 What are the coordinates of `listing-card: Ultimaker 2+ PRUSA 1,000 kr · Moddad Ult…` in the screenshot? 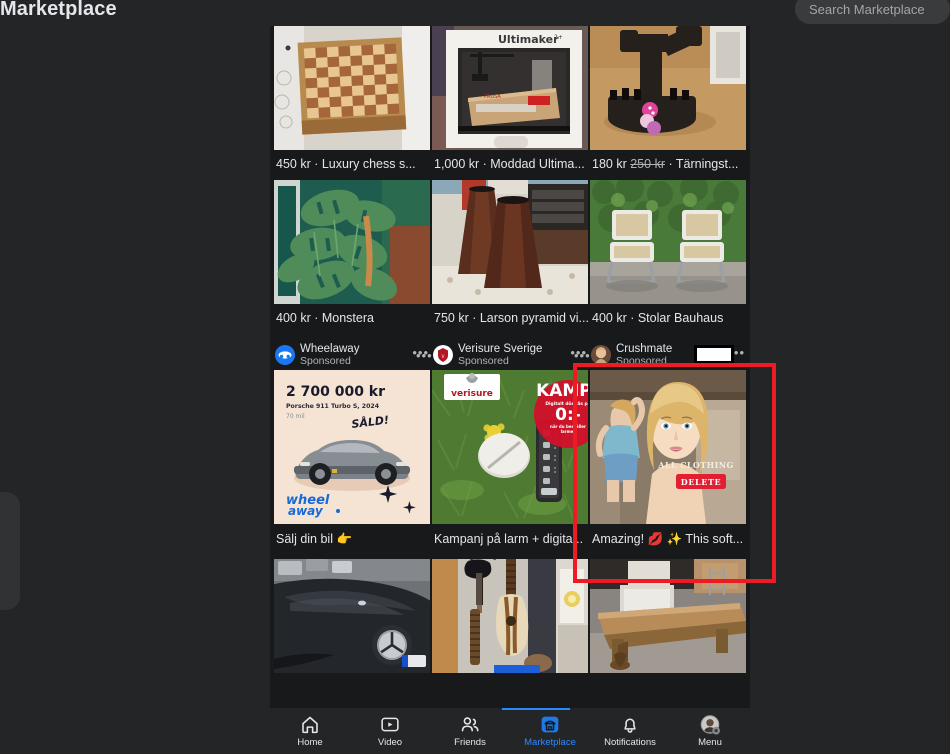 It's located at (510, 103).